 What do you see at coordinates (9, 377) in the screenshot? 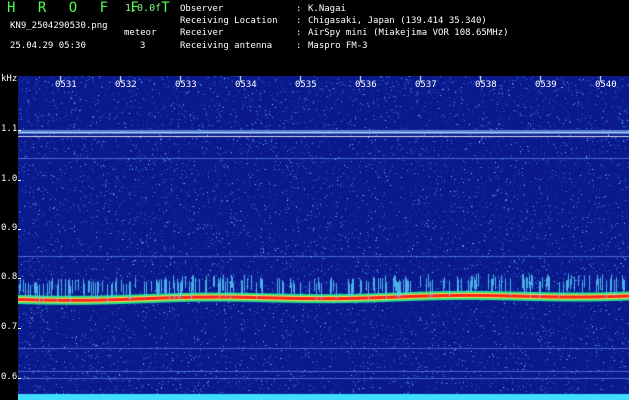
I see `y-tick-label: 0.6` at bounding box center [9, 377].